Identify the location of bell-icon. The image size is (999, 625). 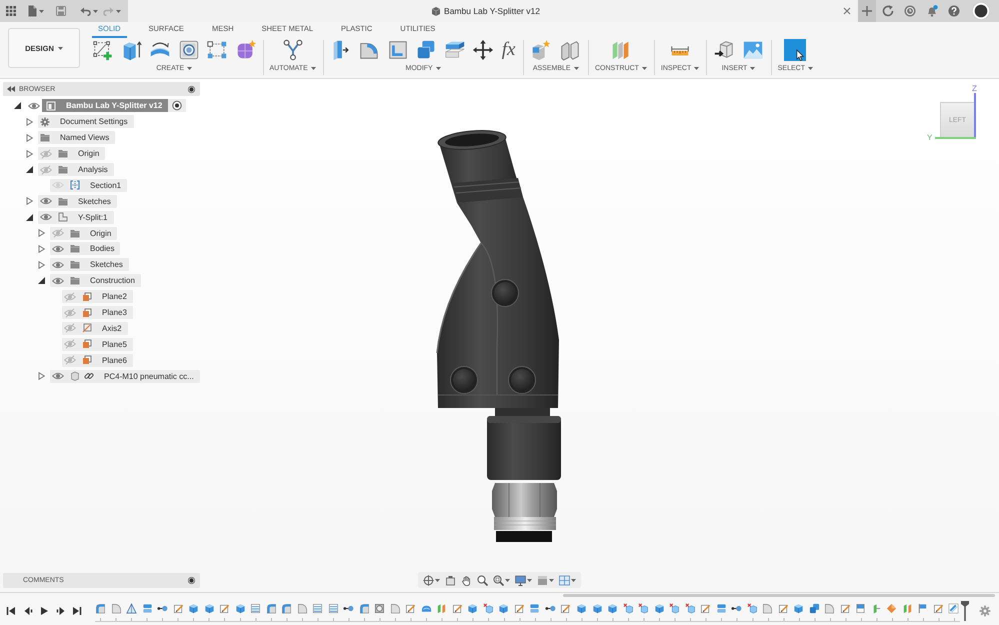
(932, 11).